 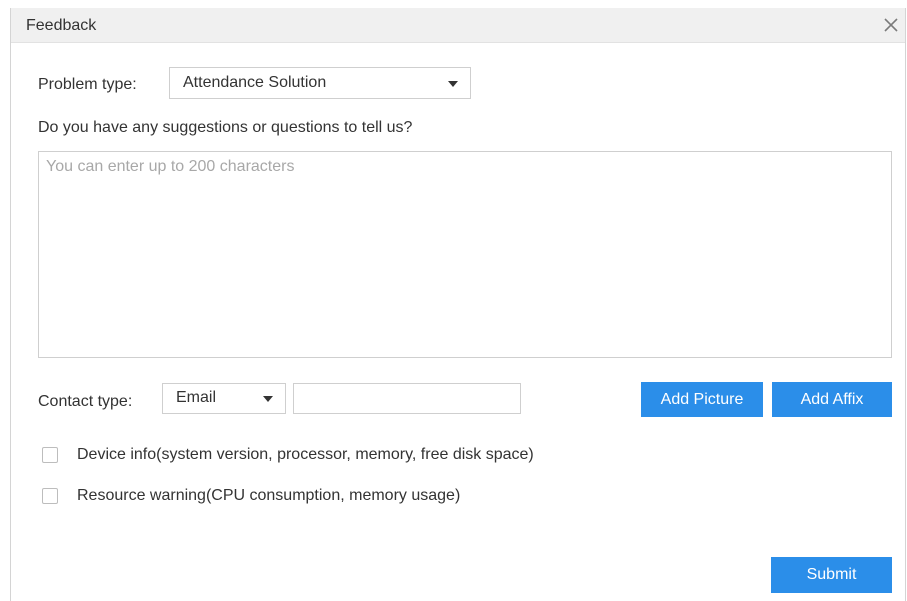 What do you see at coordinates (832, 399) in the screenshot?
I see `add-affix-button: Add Affix` at bounding box center [832, 399].